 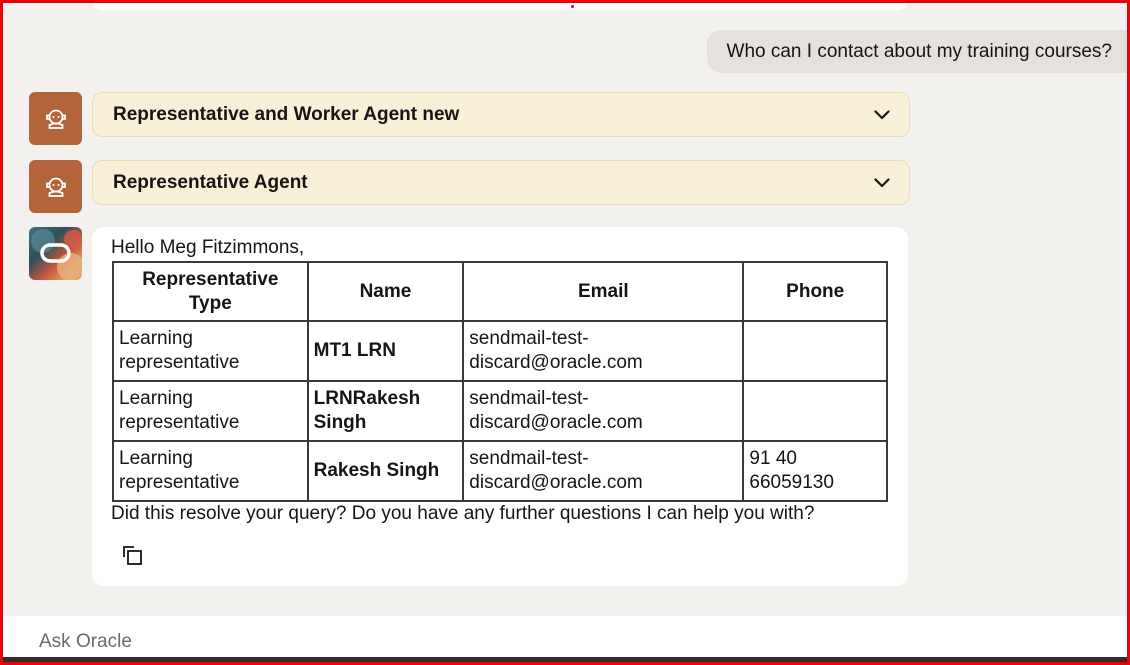 What do you see at coordinates (385, 411) in the screenshot?
I see `rep-name-cell: LRNRakesh Singh` at bounding box center [385, 411].